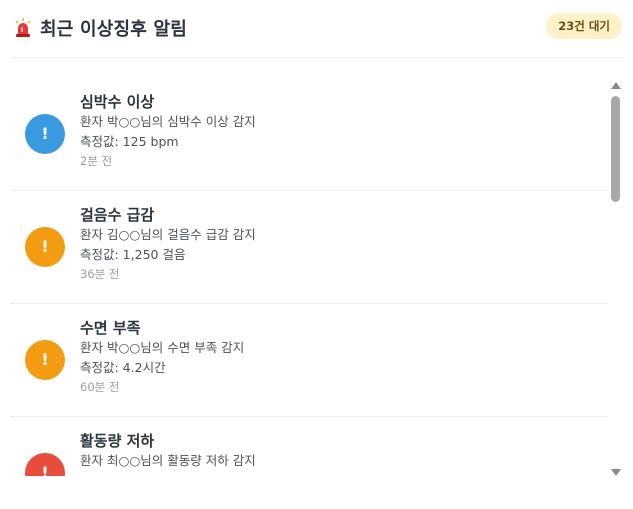 This screenshot has width=633, height=509. Describe the element at coordinates (309, 446) in the screenshot. I see `alert-item-activity: ! 활동량 저하 환자 최○○님의 활동량 저하 감지` at that location.